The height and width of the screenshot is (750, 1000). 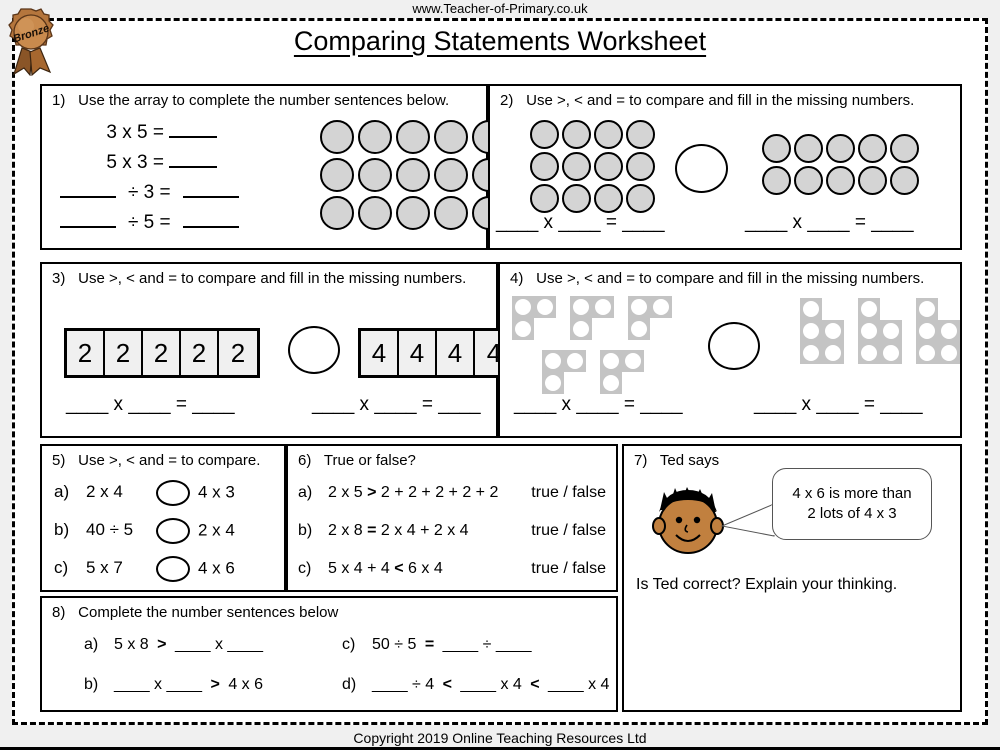 What do you see at coordinates (88, 197) in the screenshot?
I see `q1-blank-3a` at bounding box center [88, 197].